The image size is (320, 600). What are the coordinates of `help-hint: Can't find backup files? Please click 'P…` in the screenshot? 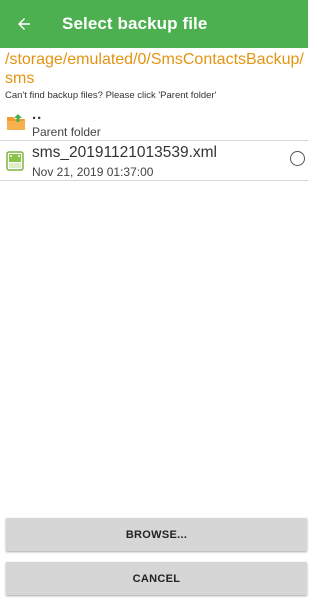 It's located at (111, 95).